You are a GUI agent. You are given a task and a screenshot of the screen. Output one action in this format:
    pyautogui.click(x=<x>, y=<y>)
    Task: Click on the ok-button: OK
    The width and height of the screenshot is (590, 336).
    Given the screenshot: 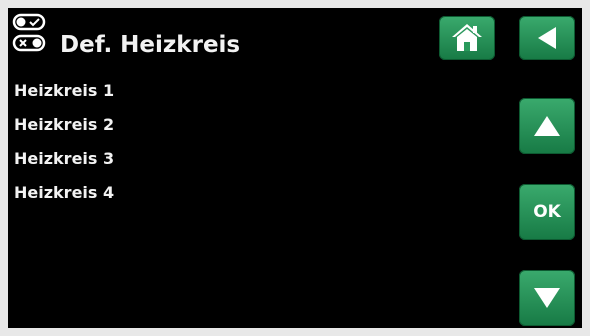 What is the action you would take?
    pyautogui.click(x=547, y=212)
    